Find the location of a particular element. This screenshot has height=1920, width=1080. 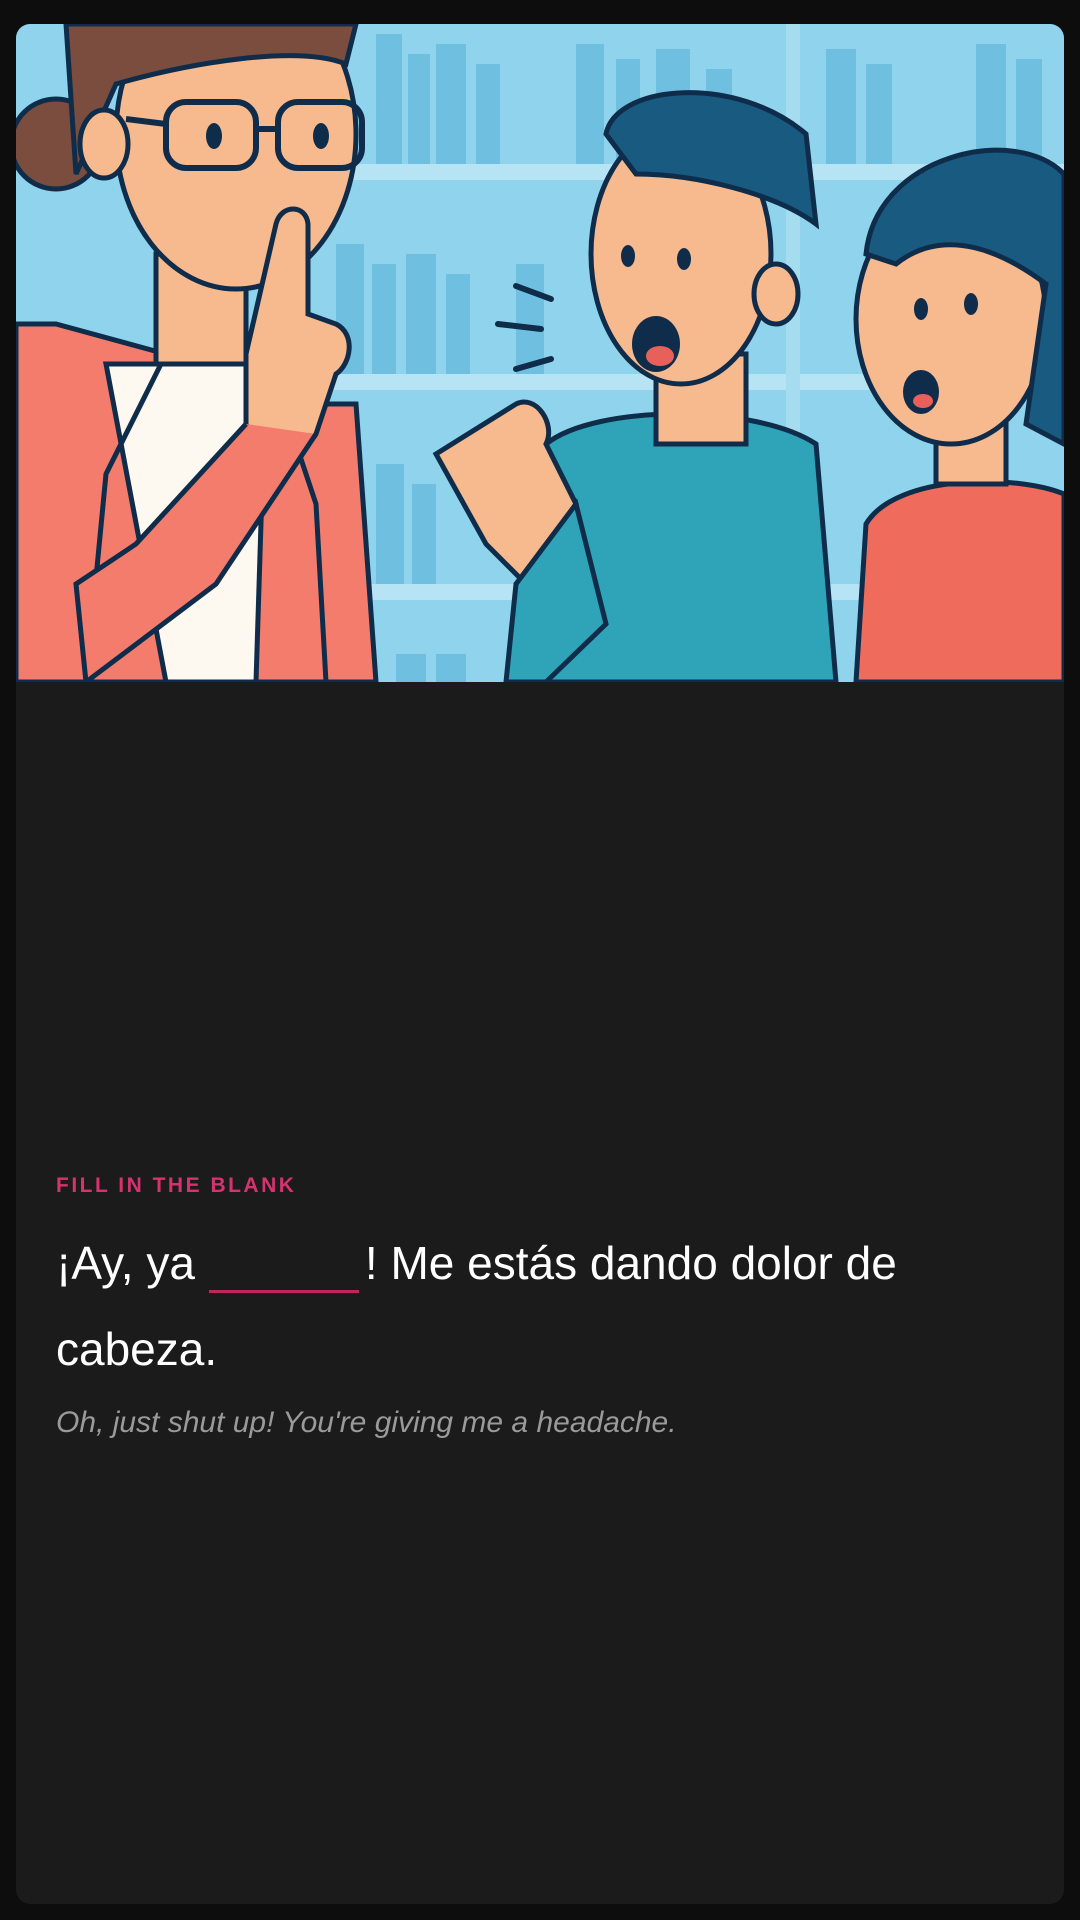

sentence-before: ¡Ay, ya is located at coordinates (125, 1263).